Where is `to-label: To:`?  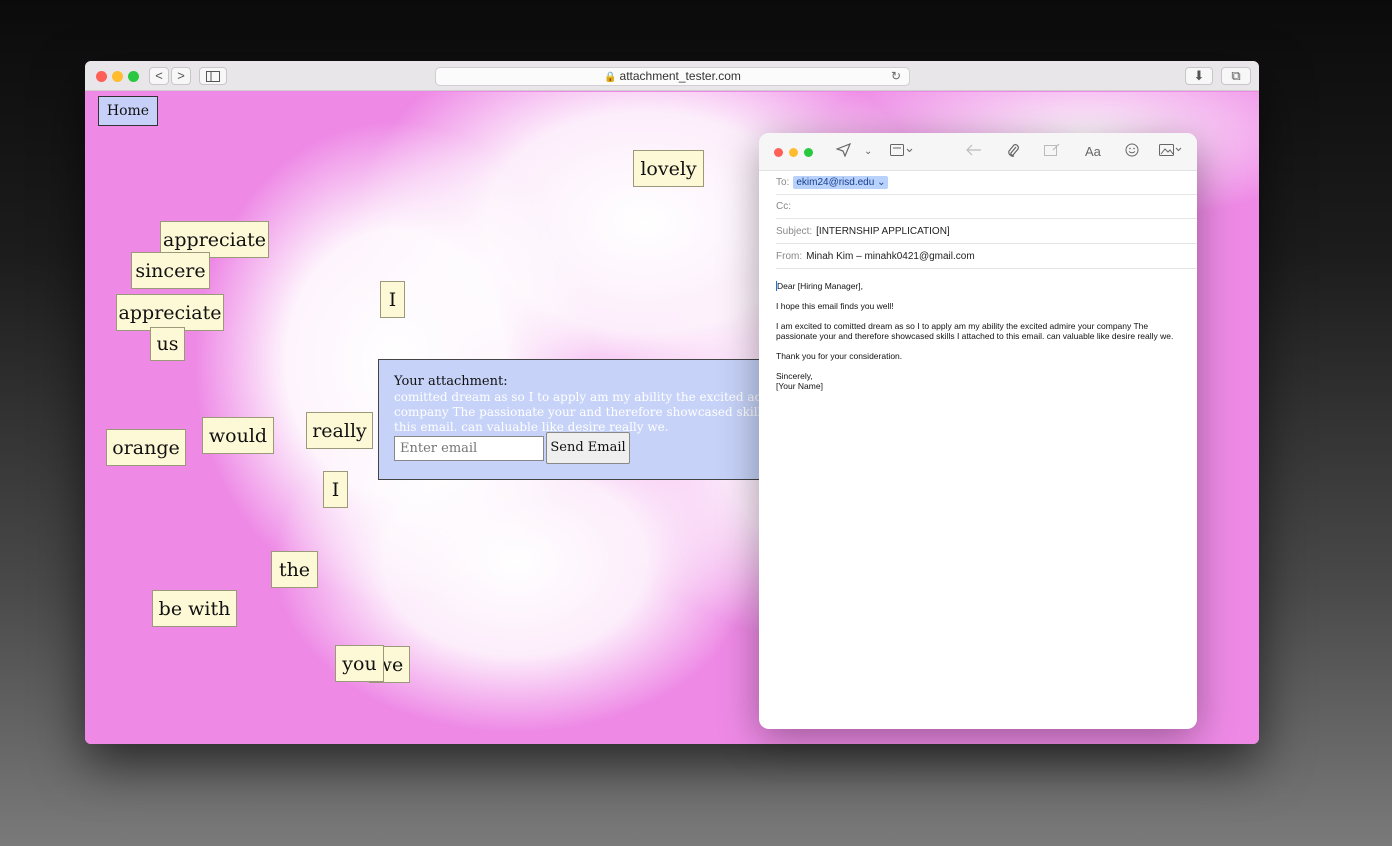
to-label: To: is located at coordinates (783, 182).